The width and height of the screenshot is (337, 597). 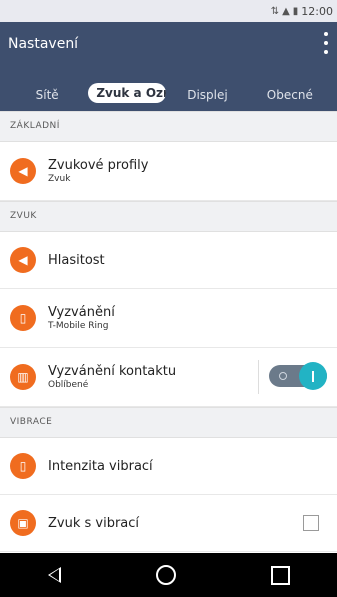 What do you see at coordinates (168, 260) in the screenshot?
I see `list-item-hlasitost: ◀ Hlasitost` at bounding box center [168, 260].